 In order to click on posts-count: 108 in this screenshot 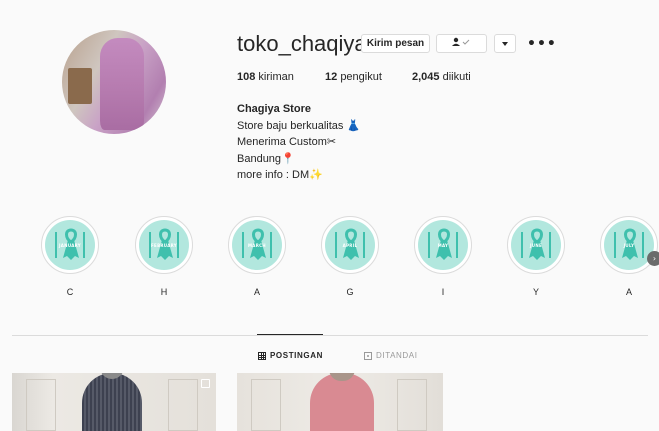, I will do `click(246, 77)`.